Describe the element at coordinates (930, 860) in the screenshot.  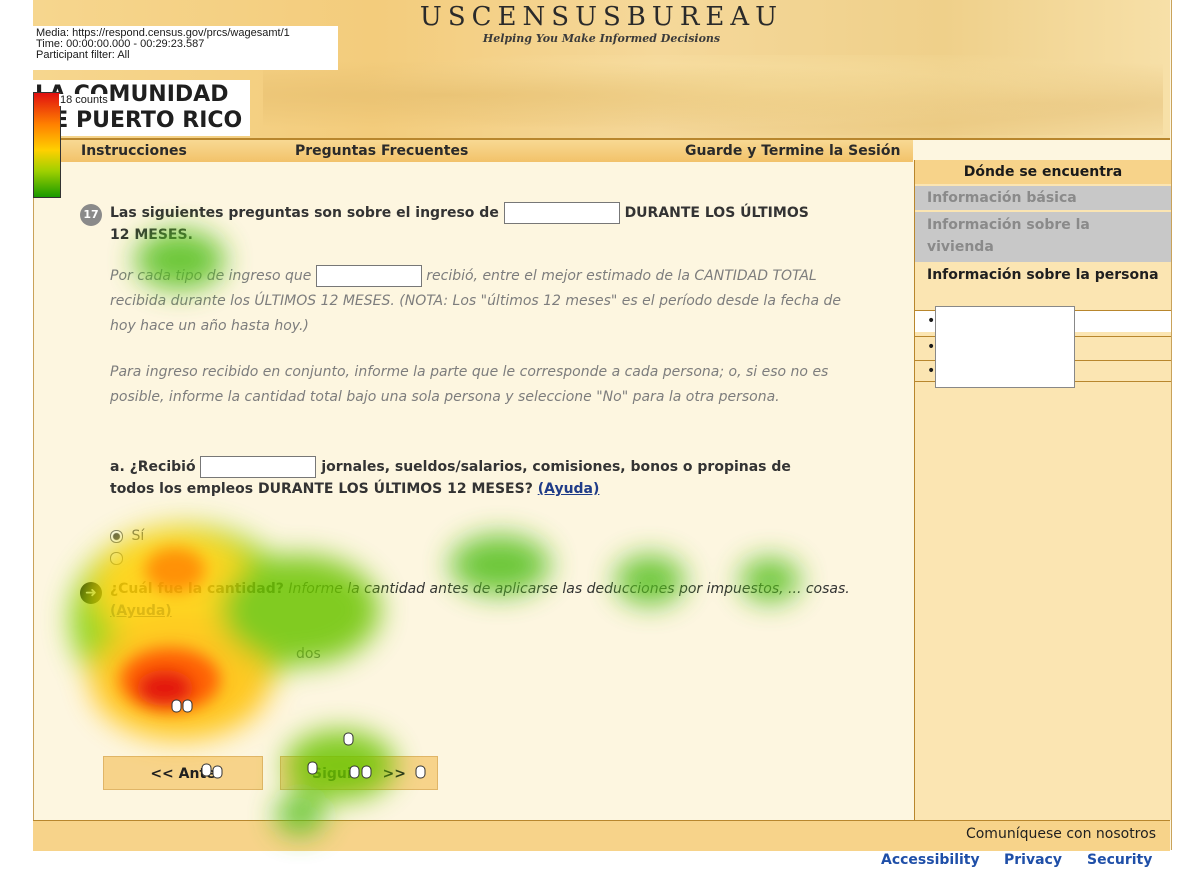
I see `accessibility-link: Accessibility` at that location.